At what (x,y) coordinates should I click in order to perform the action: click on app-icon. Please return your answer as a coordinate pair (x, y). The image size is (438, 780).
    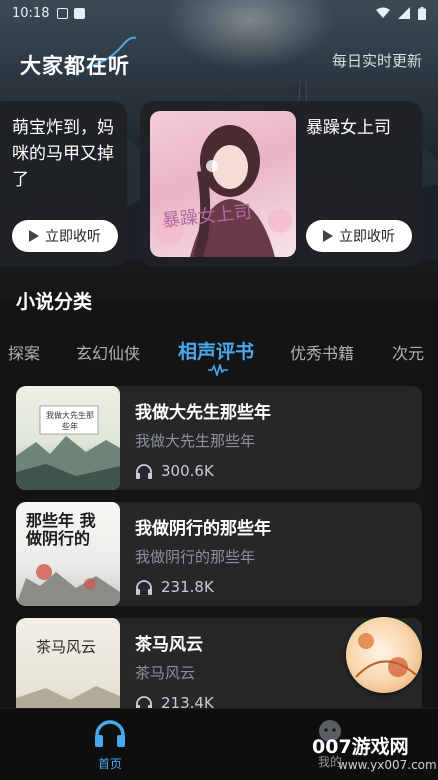
    Looking at the image, I should click on (80, 13).